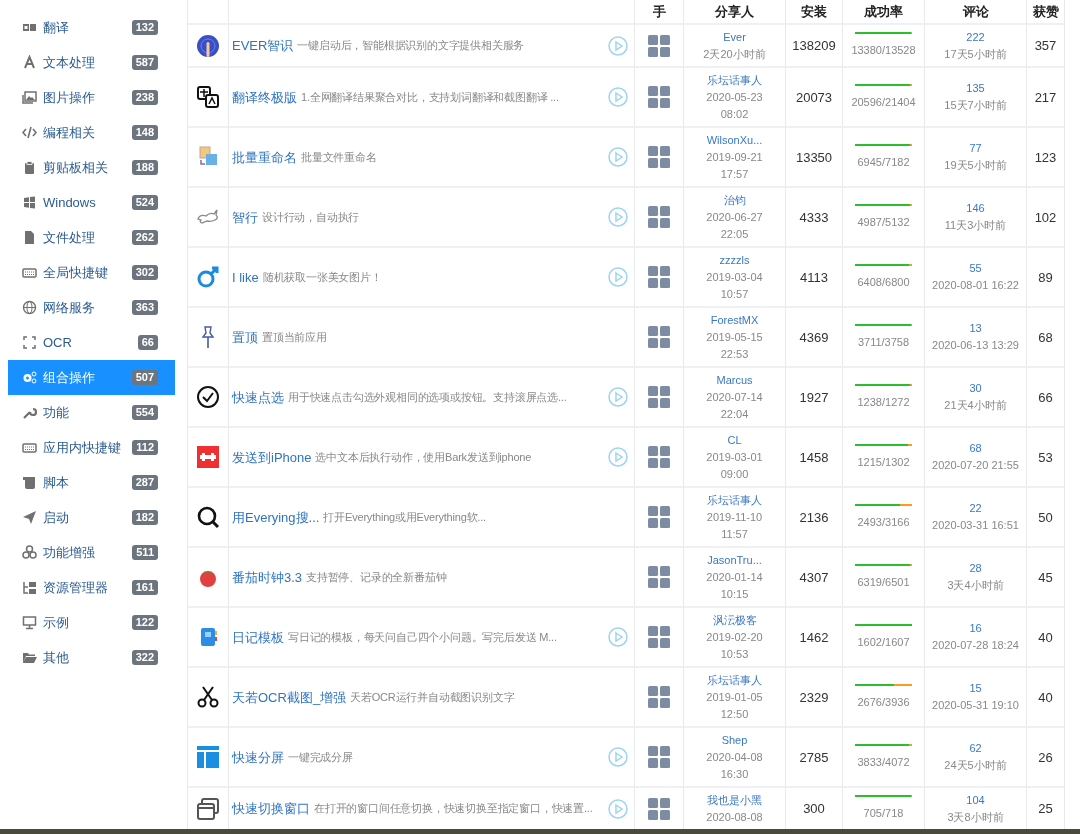 The width and height of the screenshot is (1080, 834). I want to click on sidebar-item: 文本处理 587, so click(91, 62).